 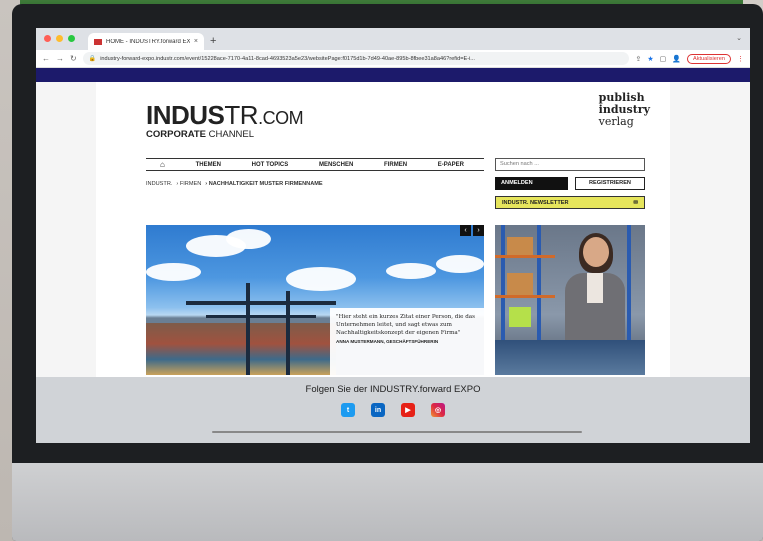 I want to click on nav-item-firmen: FIRMEN, so click(x=395, y=165).